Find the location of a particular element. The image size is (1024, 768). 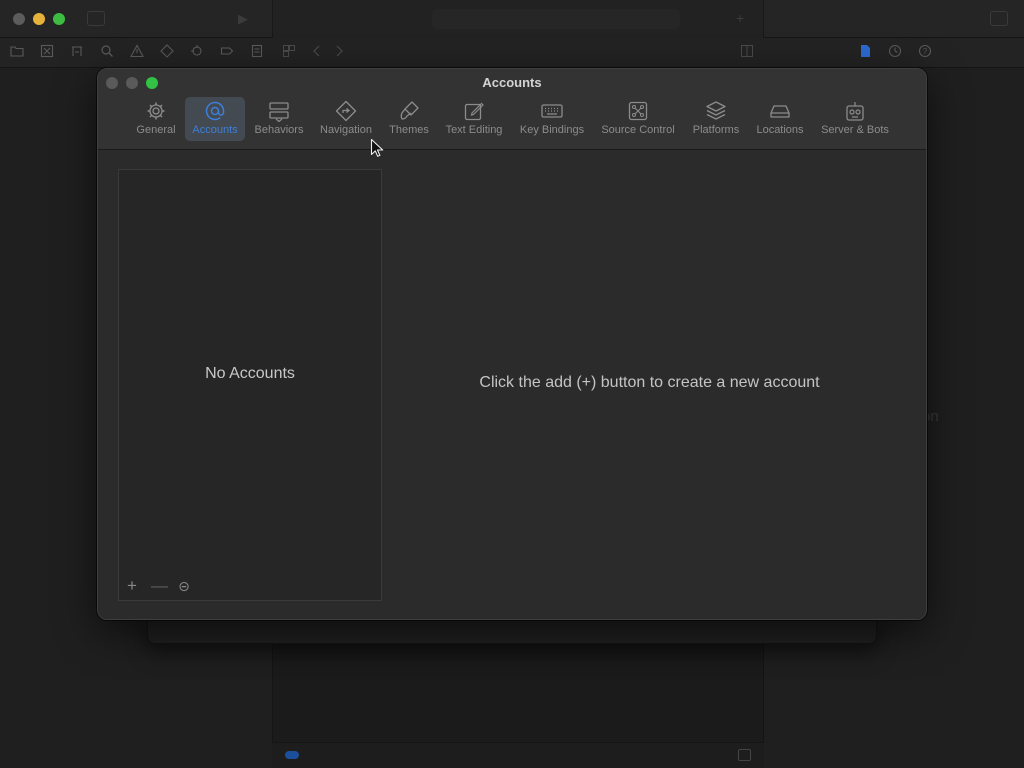

tab-navigation: Navigation is located at coordinates (346, 119).